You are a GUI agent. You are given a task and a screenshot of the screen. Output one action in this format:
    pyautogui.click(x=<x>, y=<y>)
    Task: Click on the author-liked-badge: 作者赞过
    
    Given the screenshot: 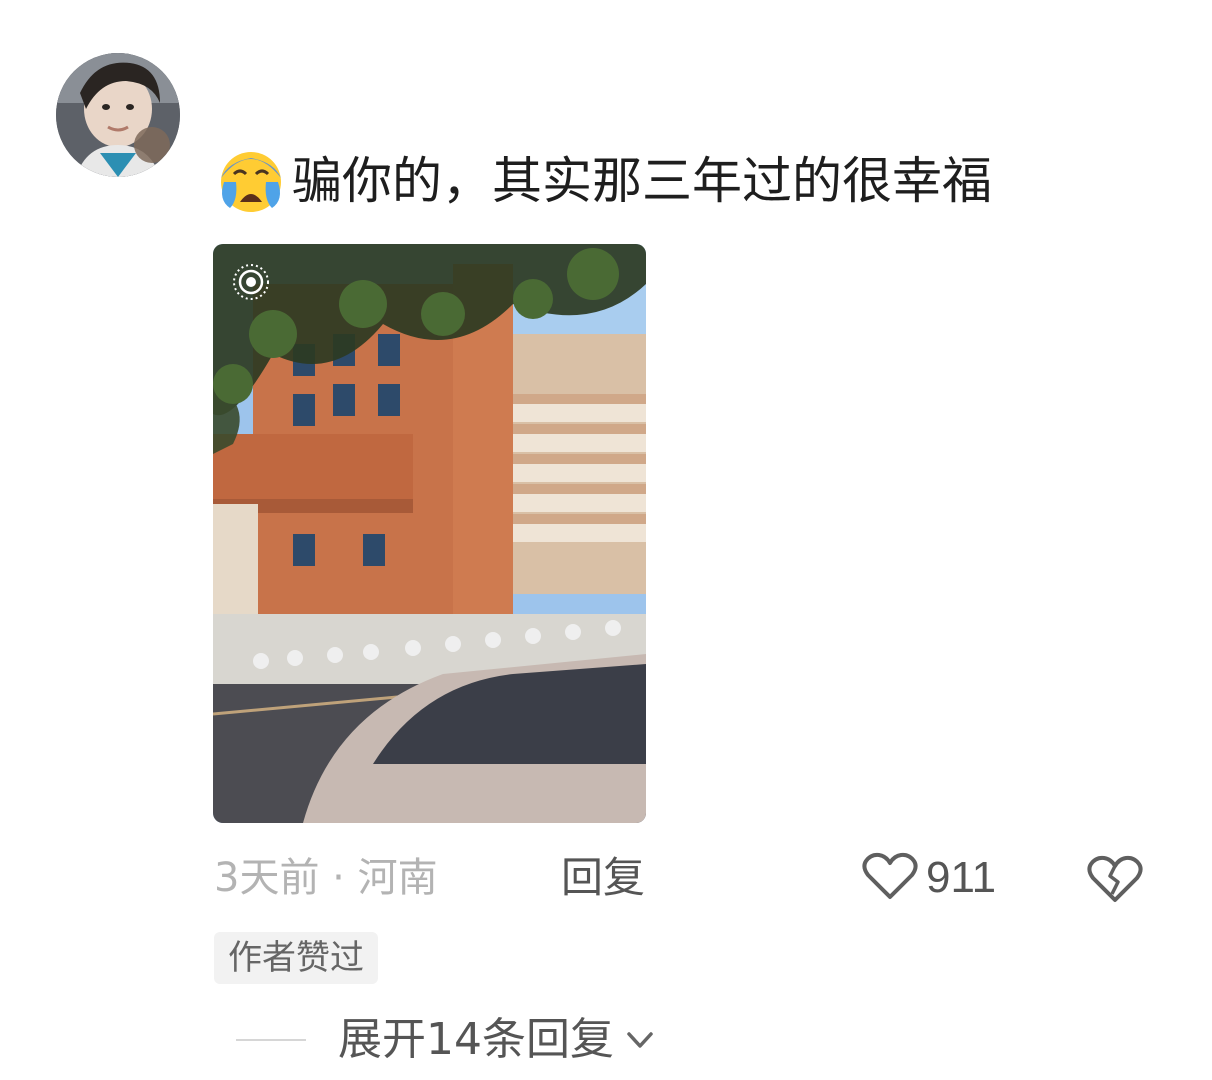 What is the action you would take?
    pyautogui.click(x=296, y=958)
    